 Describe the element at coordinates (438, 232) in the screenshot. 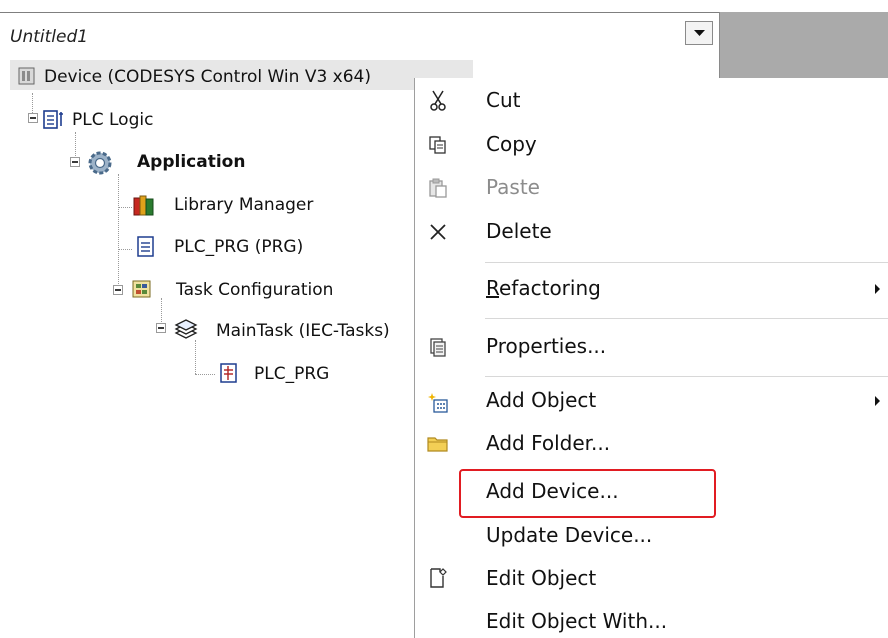

I see `delete-x-icon` at that location.